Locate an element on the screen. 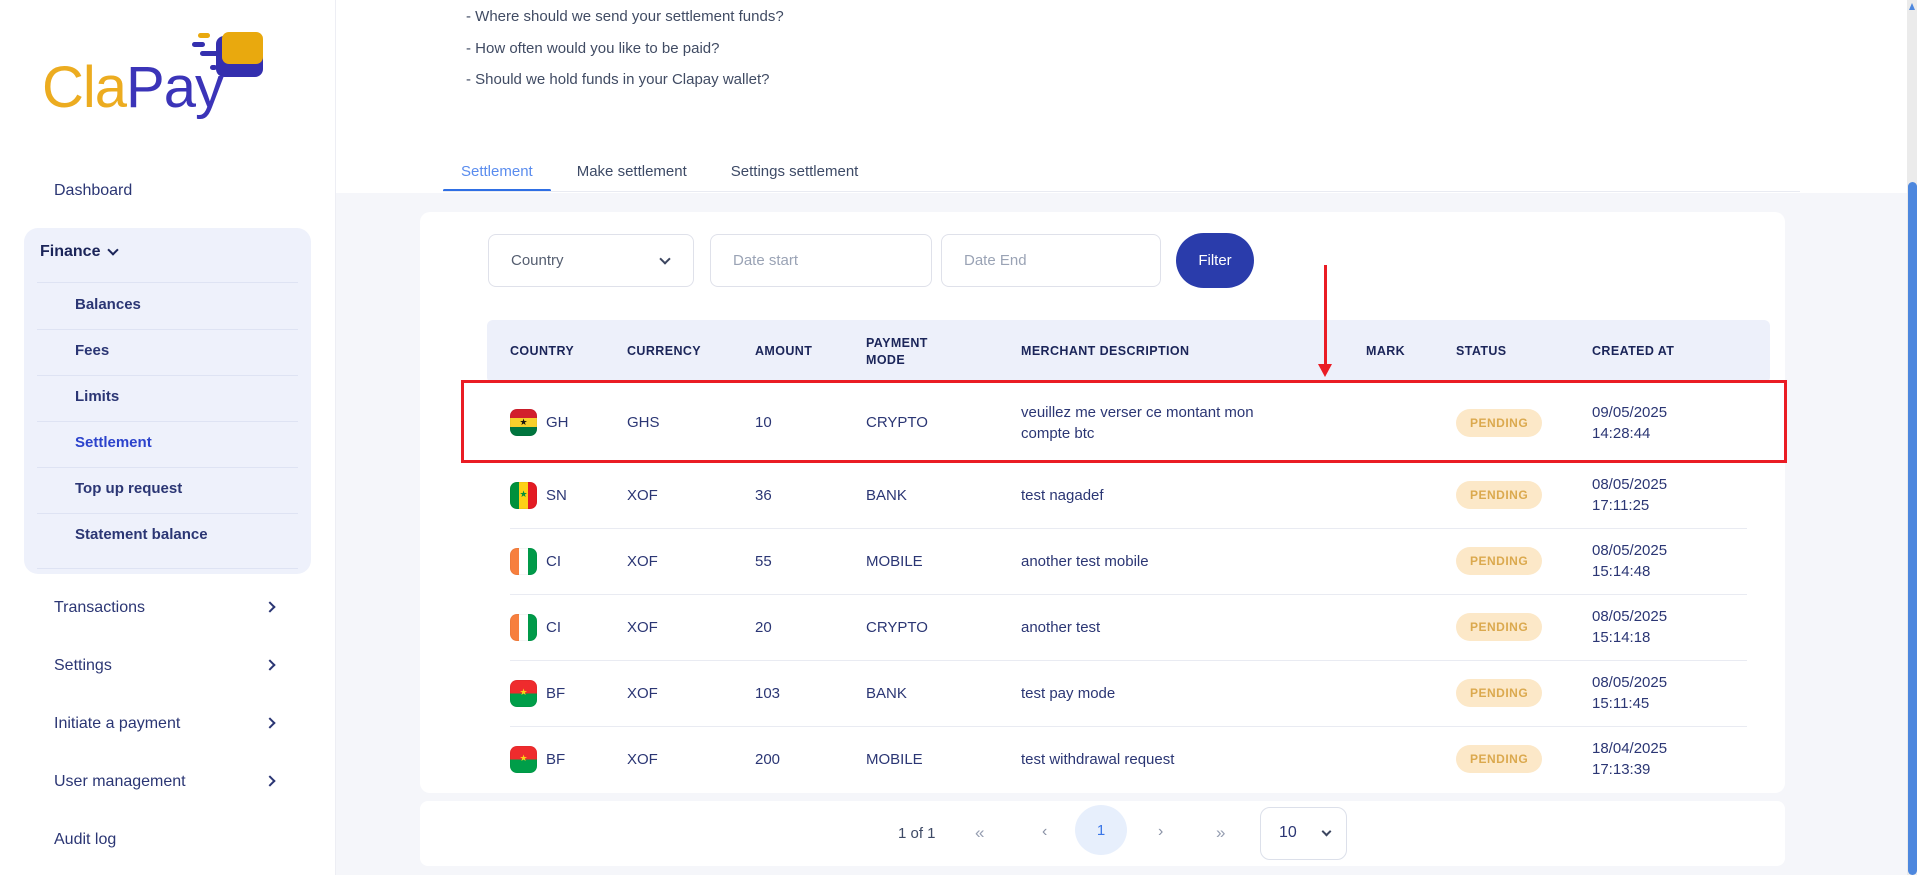 Image resolution: width=1917 pixels, height=875 pixels. sidebar-item-label: Settlement is located at coordinates (113, 442).